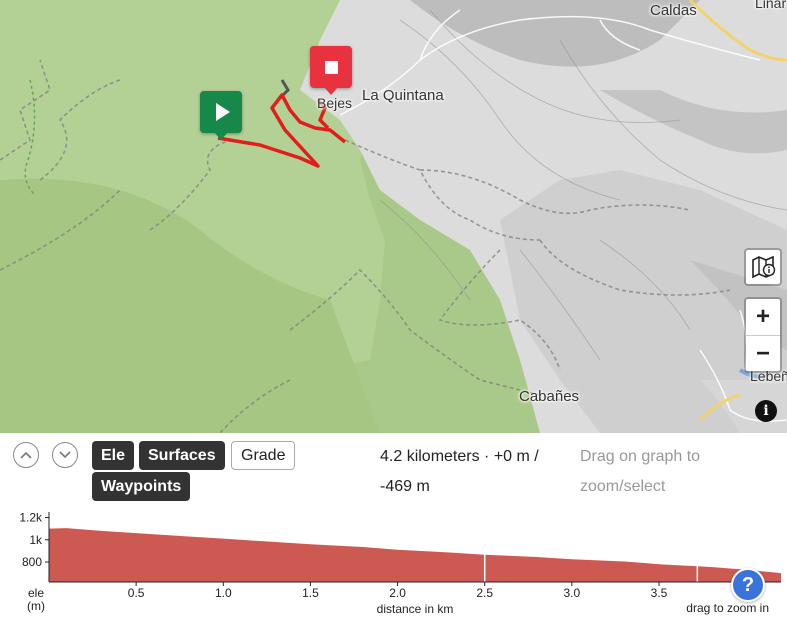 This screenshot has height=622, width=787. Describe the element at coordinates (748, 585) in the screenshot. I see `help-button: ?` at that location.